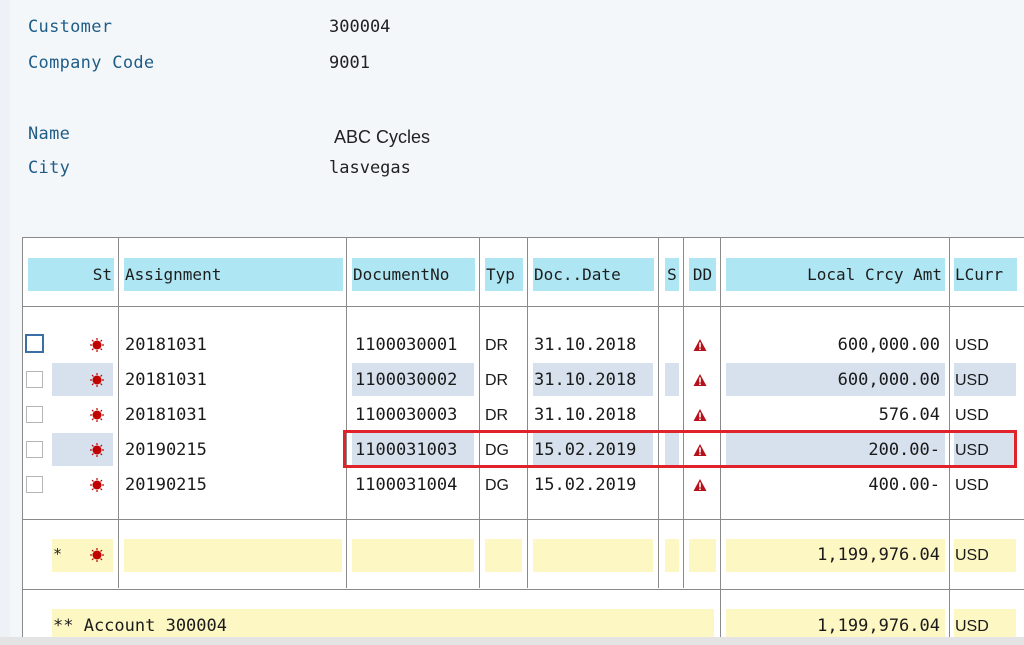  What do you see at coordinates (593, 274) in the screenshot?
I see `col-header-doc-date: Doc..Date` at bounding box center [593, 274].